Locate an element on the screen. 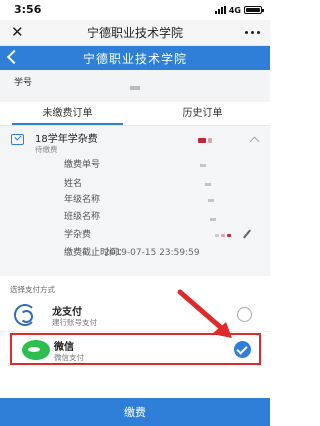 The height and width of the screenshot is (426, 320). wechat-icon is located at coordinates (36, 350).